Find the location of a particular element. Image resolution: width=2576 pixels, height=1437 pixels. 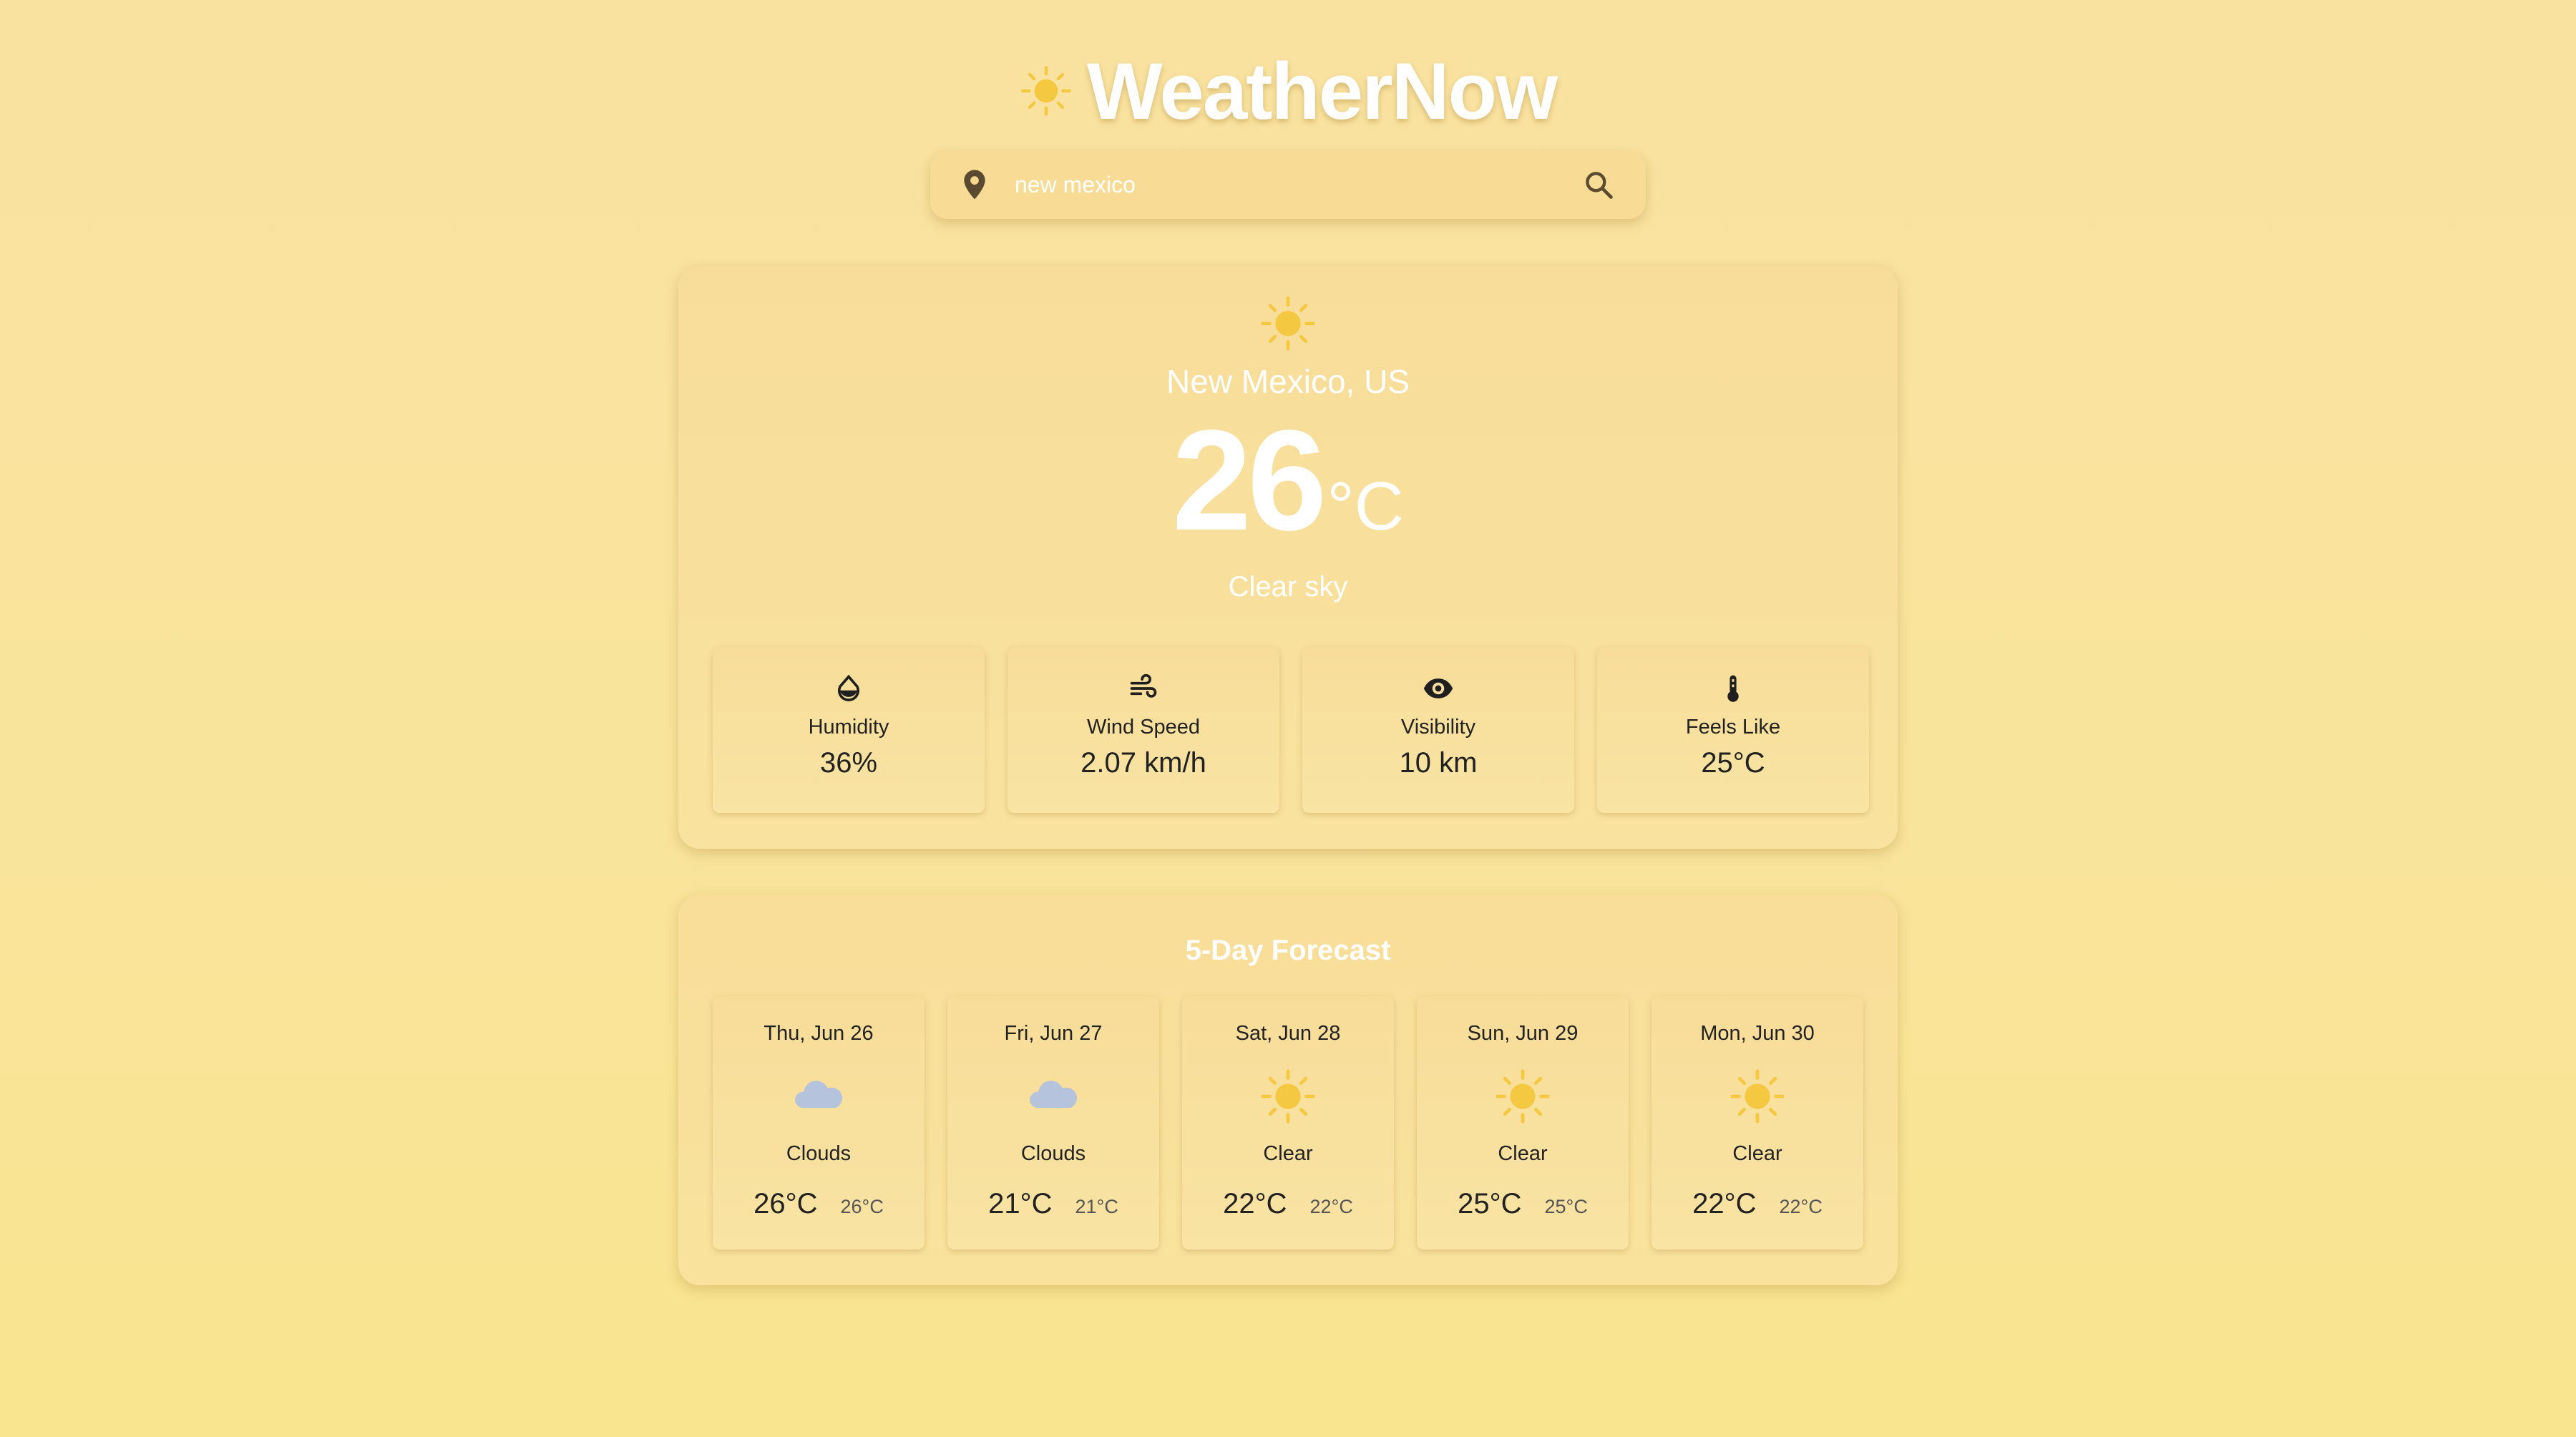

forecast-date: Mon, Jun 30 is located at coordinates (1758, 1033).